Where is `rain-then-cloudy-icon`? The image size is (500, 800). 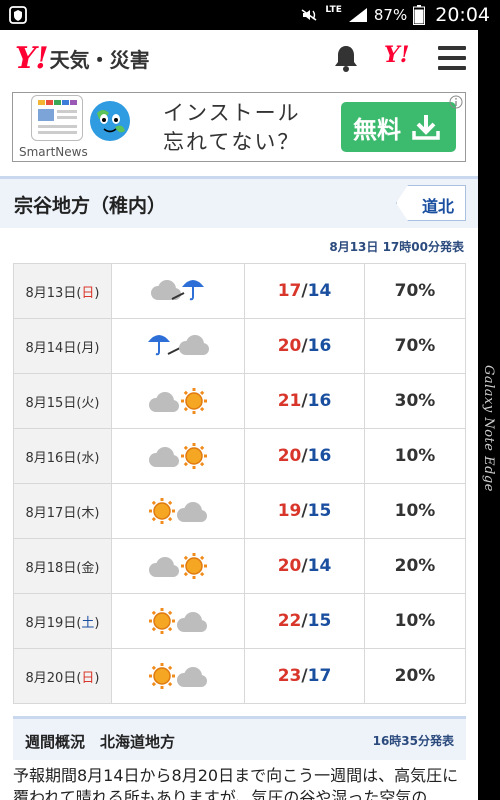 rain-then-cloudy-icon is located at coordinates (178, 345).